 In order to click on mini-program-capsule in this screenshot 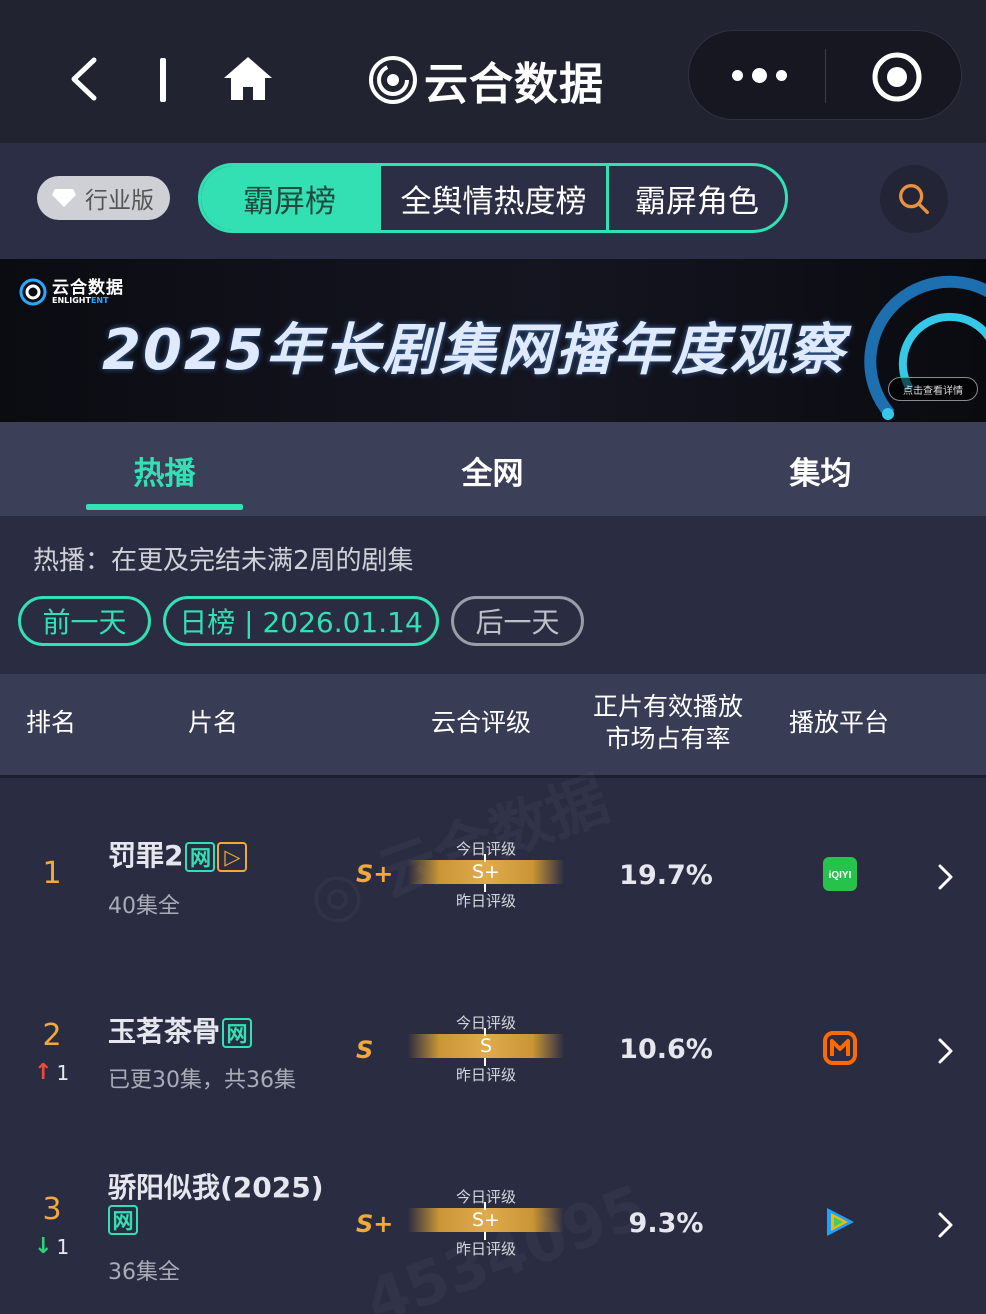, I will do `click(825, 75)`.